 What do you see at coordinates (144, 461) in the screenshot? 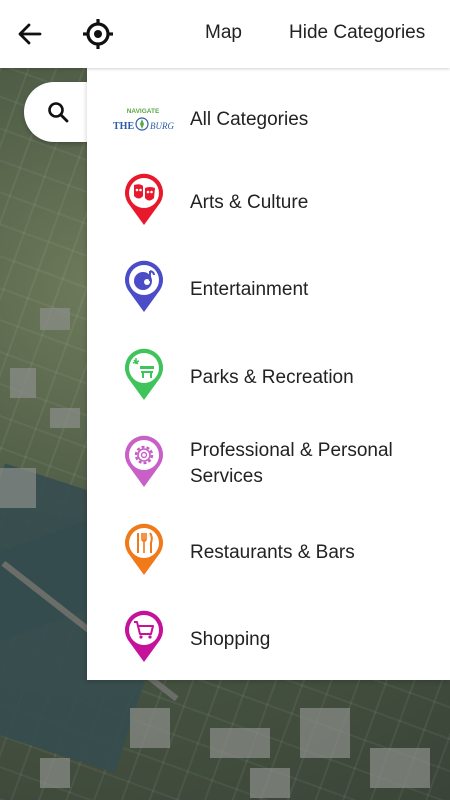
I see `gear-icon` at bounding box center [144, 461].